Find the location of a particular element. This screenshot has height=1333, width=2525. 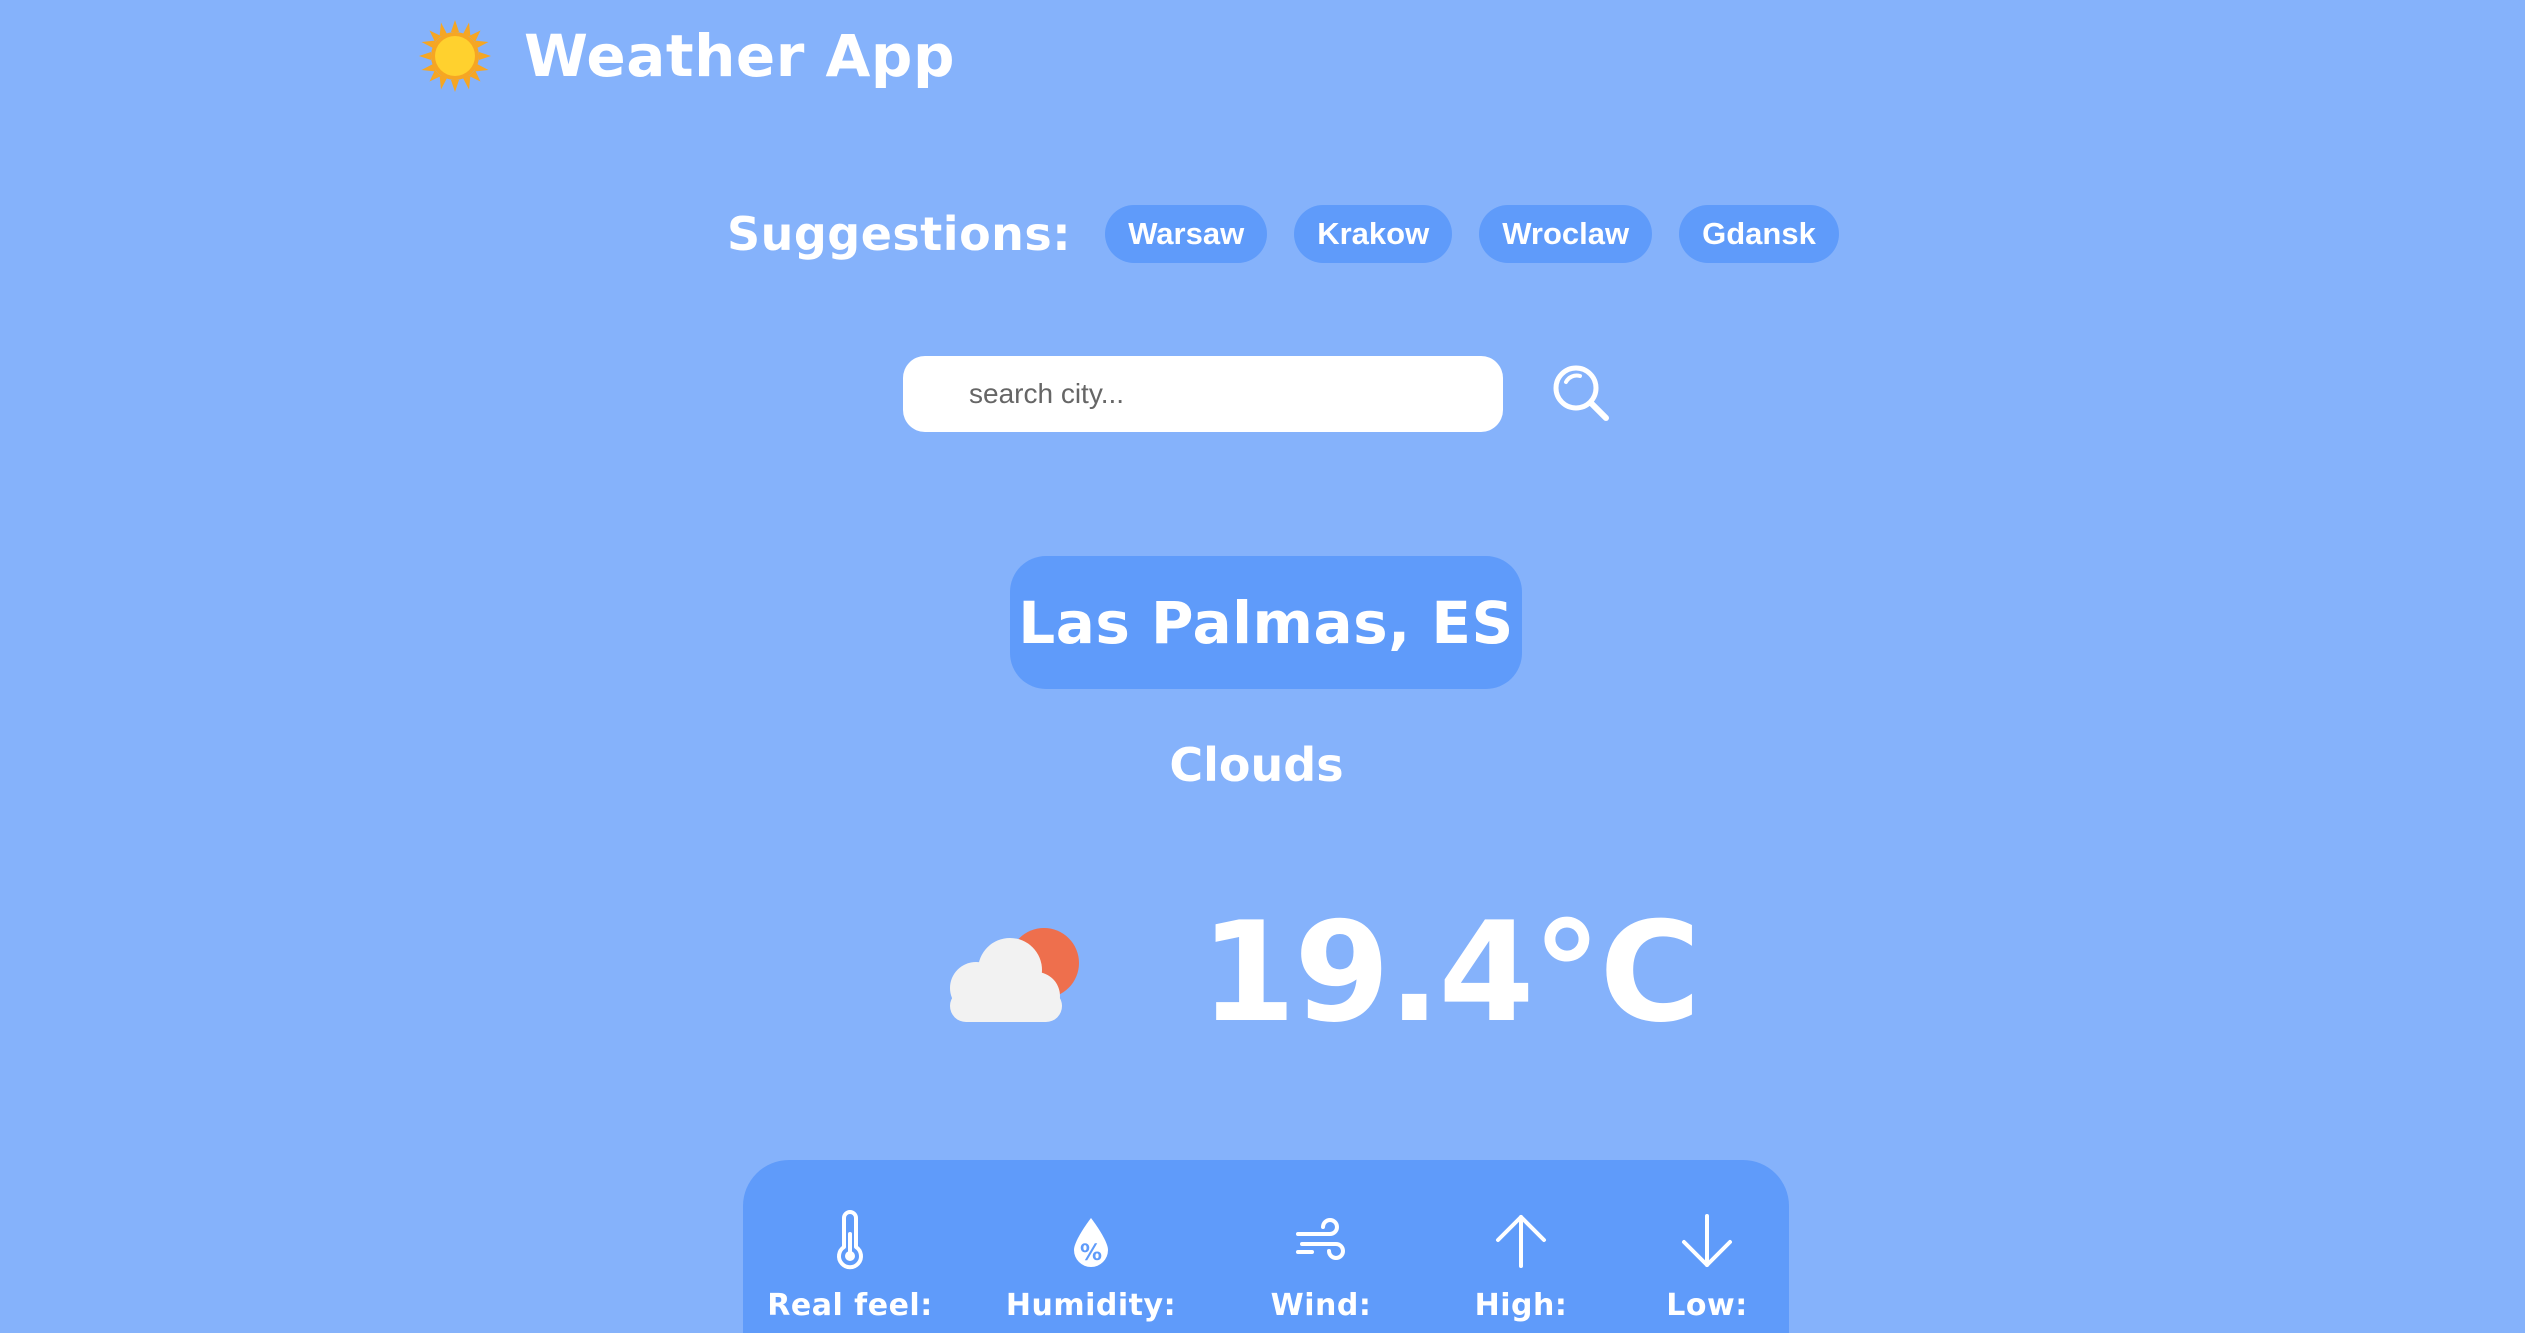

thermometer-icon is located at coordinates (850, 1240).